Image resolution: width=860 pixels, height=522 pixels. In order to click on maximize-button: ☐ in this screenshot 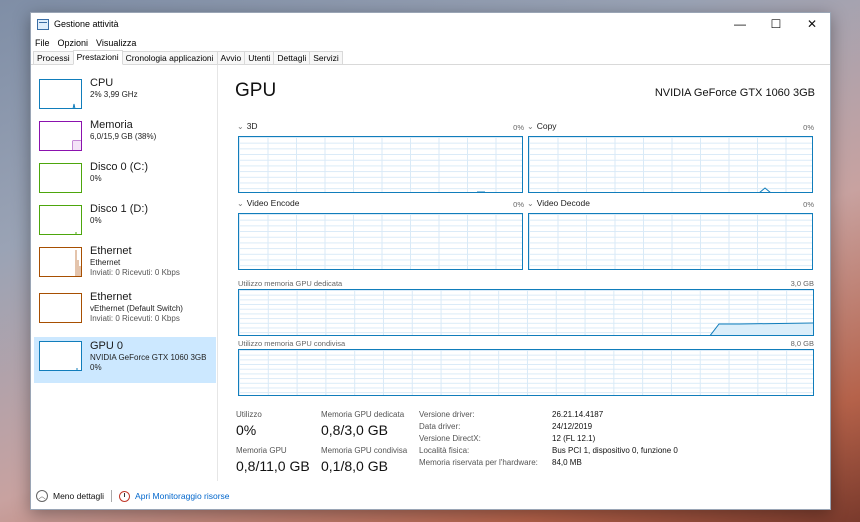, I will do `click(776, 24)`.